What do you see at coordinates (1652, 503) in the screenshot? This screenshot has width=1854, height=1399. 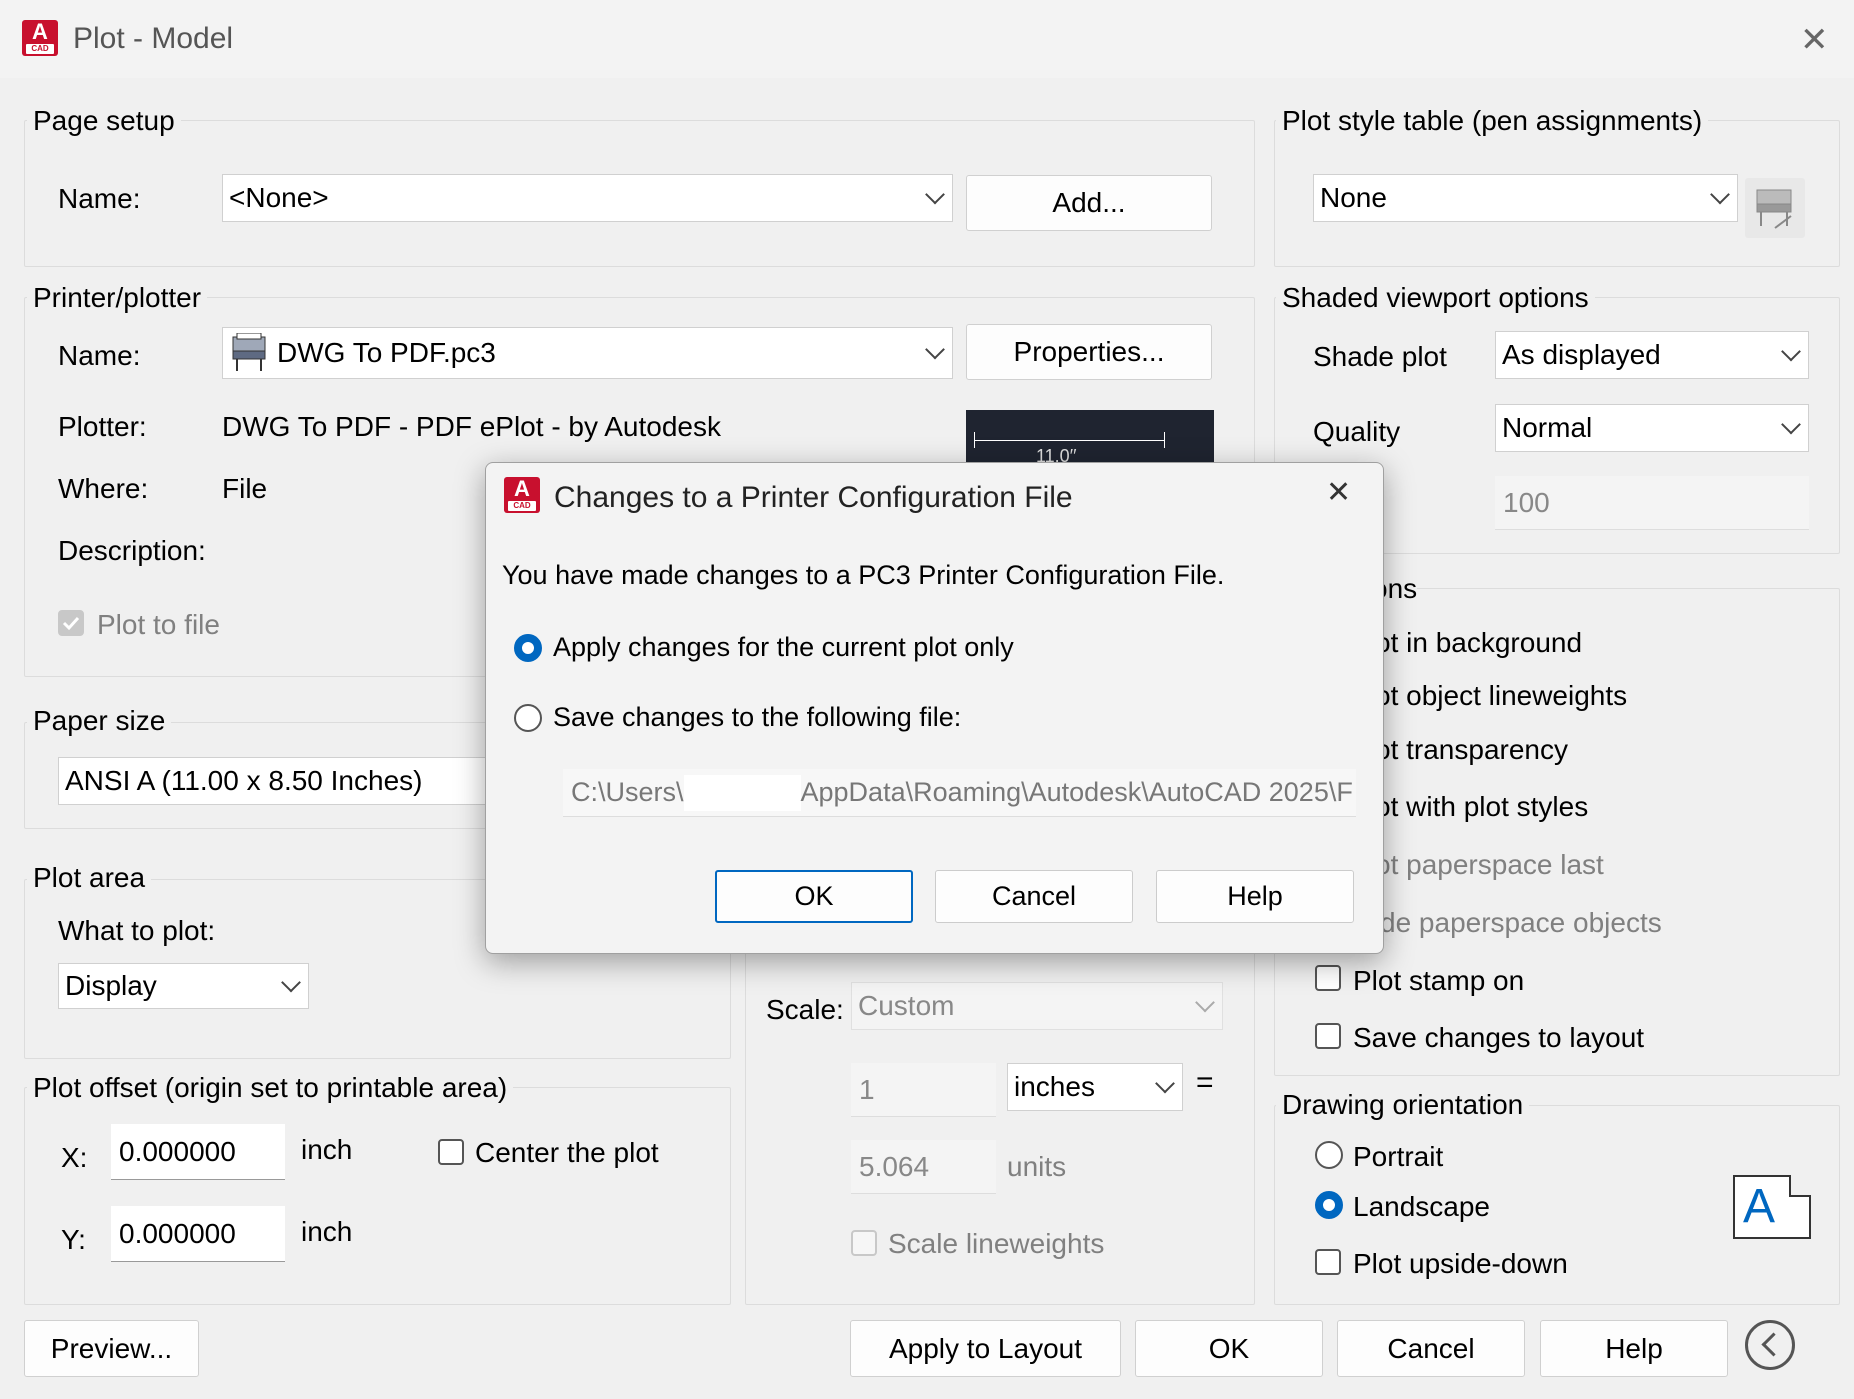 I see `dpi-input: 100` at bounding box center [1652, 503].